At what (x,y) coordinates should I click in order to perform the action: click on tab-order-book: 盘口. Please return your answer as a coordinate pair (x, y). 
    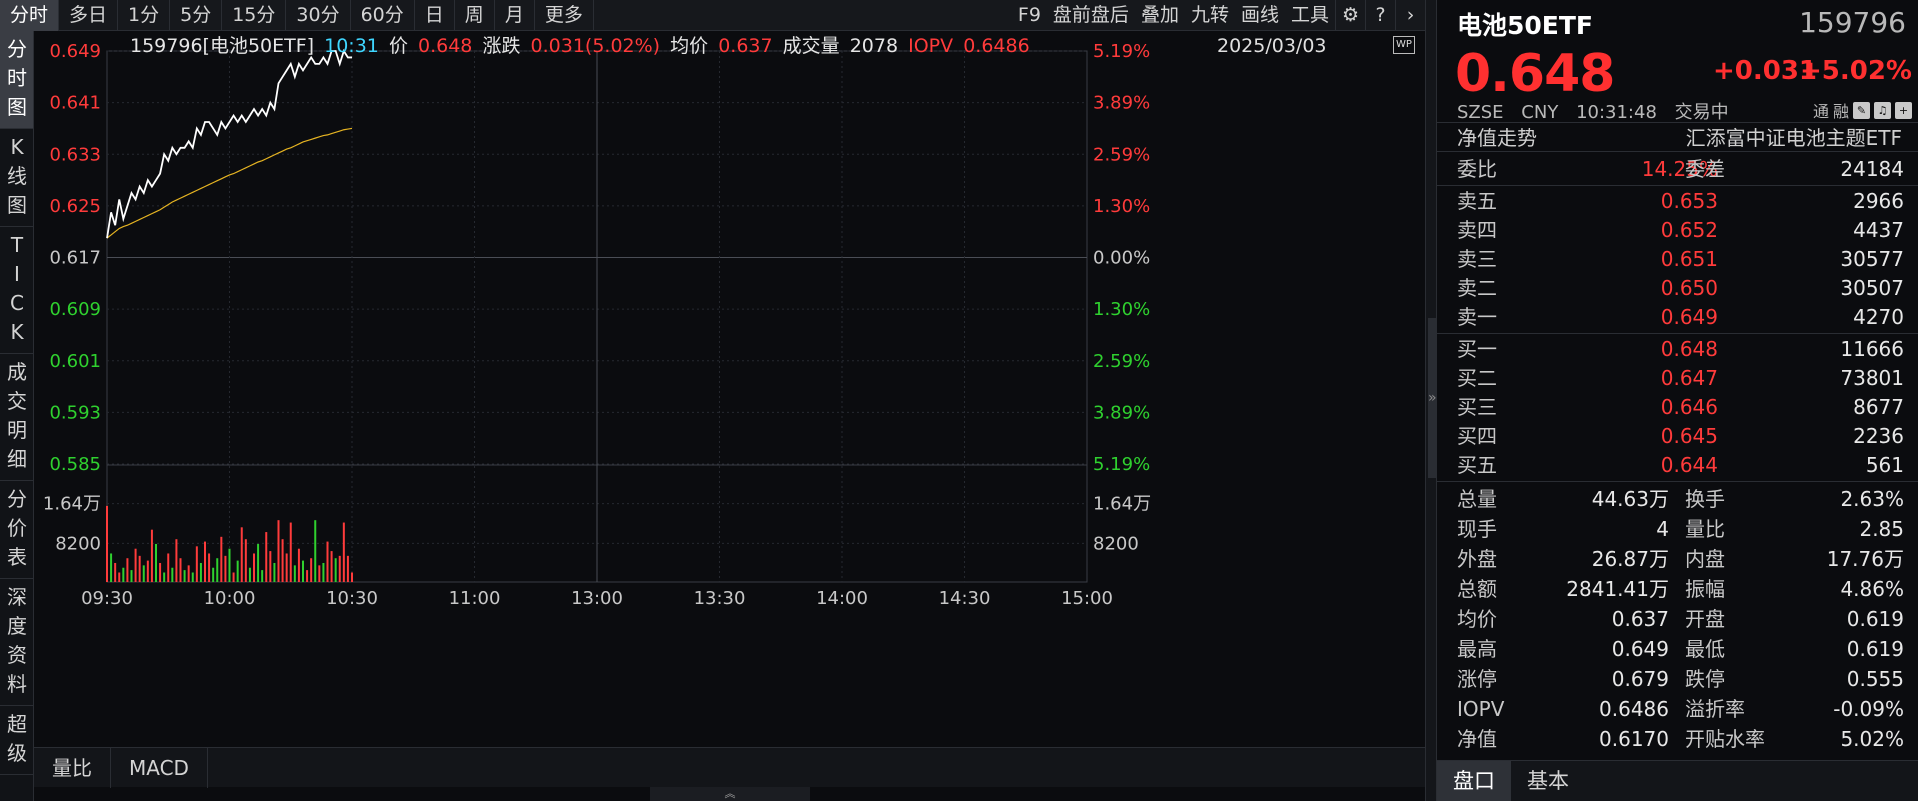
    Looking at the image, I should click on (1474, 781).